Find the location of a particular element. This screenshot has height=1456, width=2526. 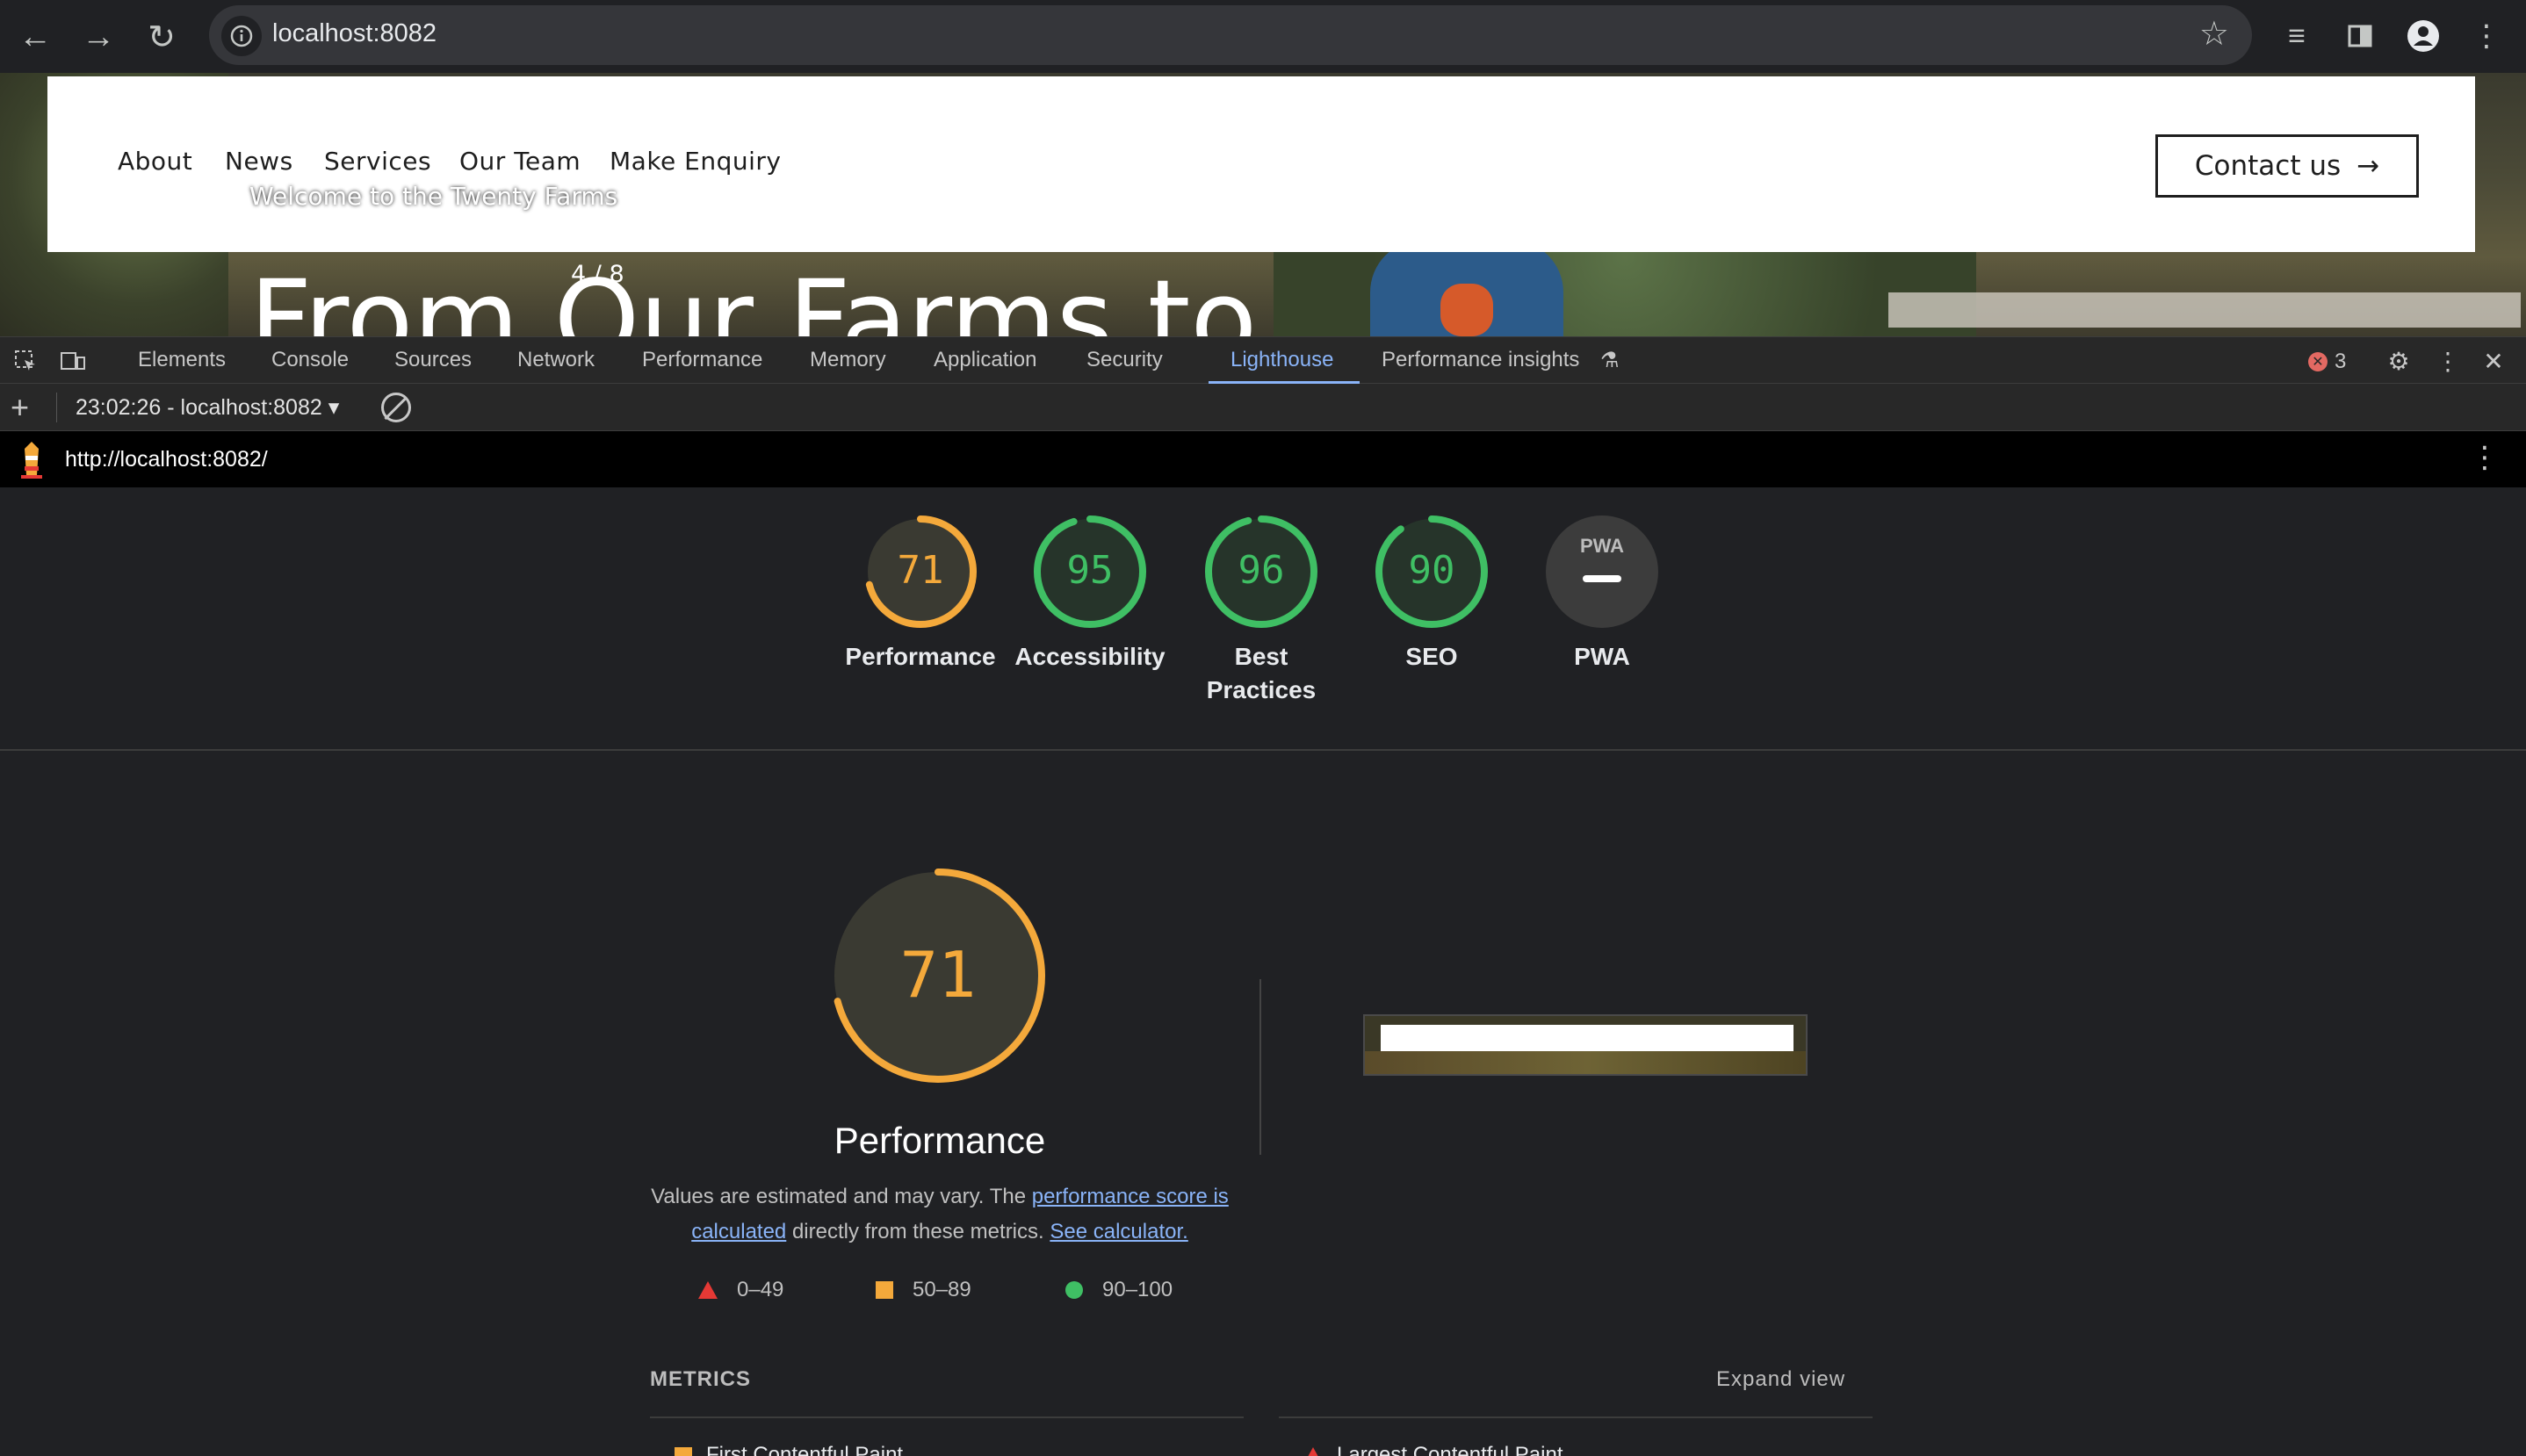

tab-network: Network is located at coordinates (556, 360).